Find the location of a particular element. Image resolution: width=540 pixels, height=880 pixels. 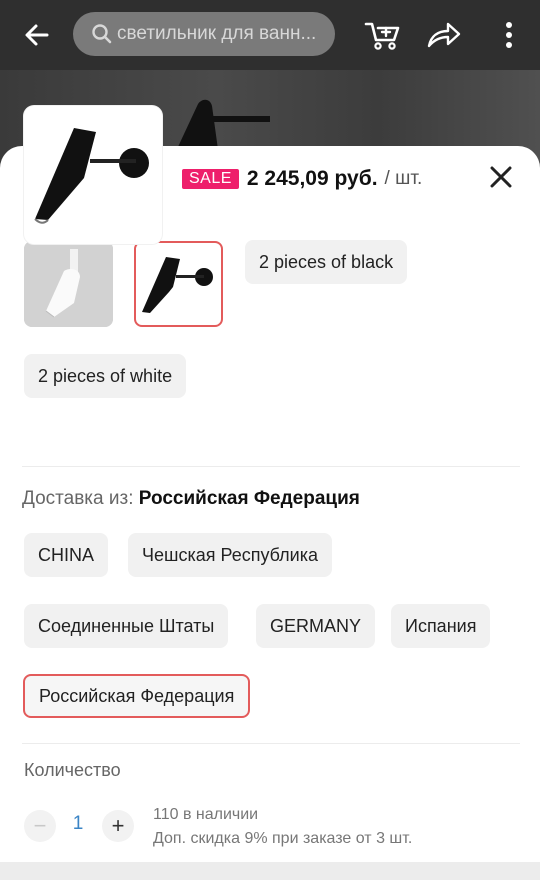

ship-chip-czech: Чешская Республика is located at coordinates (230, 555).